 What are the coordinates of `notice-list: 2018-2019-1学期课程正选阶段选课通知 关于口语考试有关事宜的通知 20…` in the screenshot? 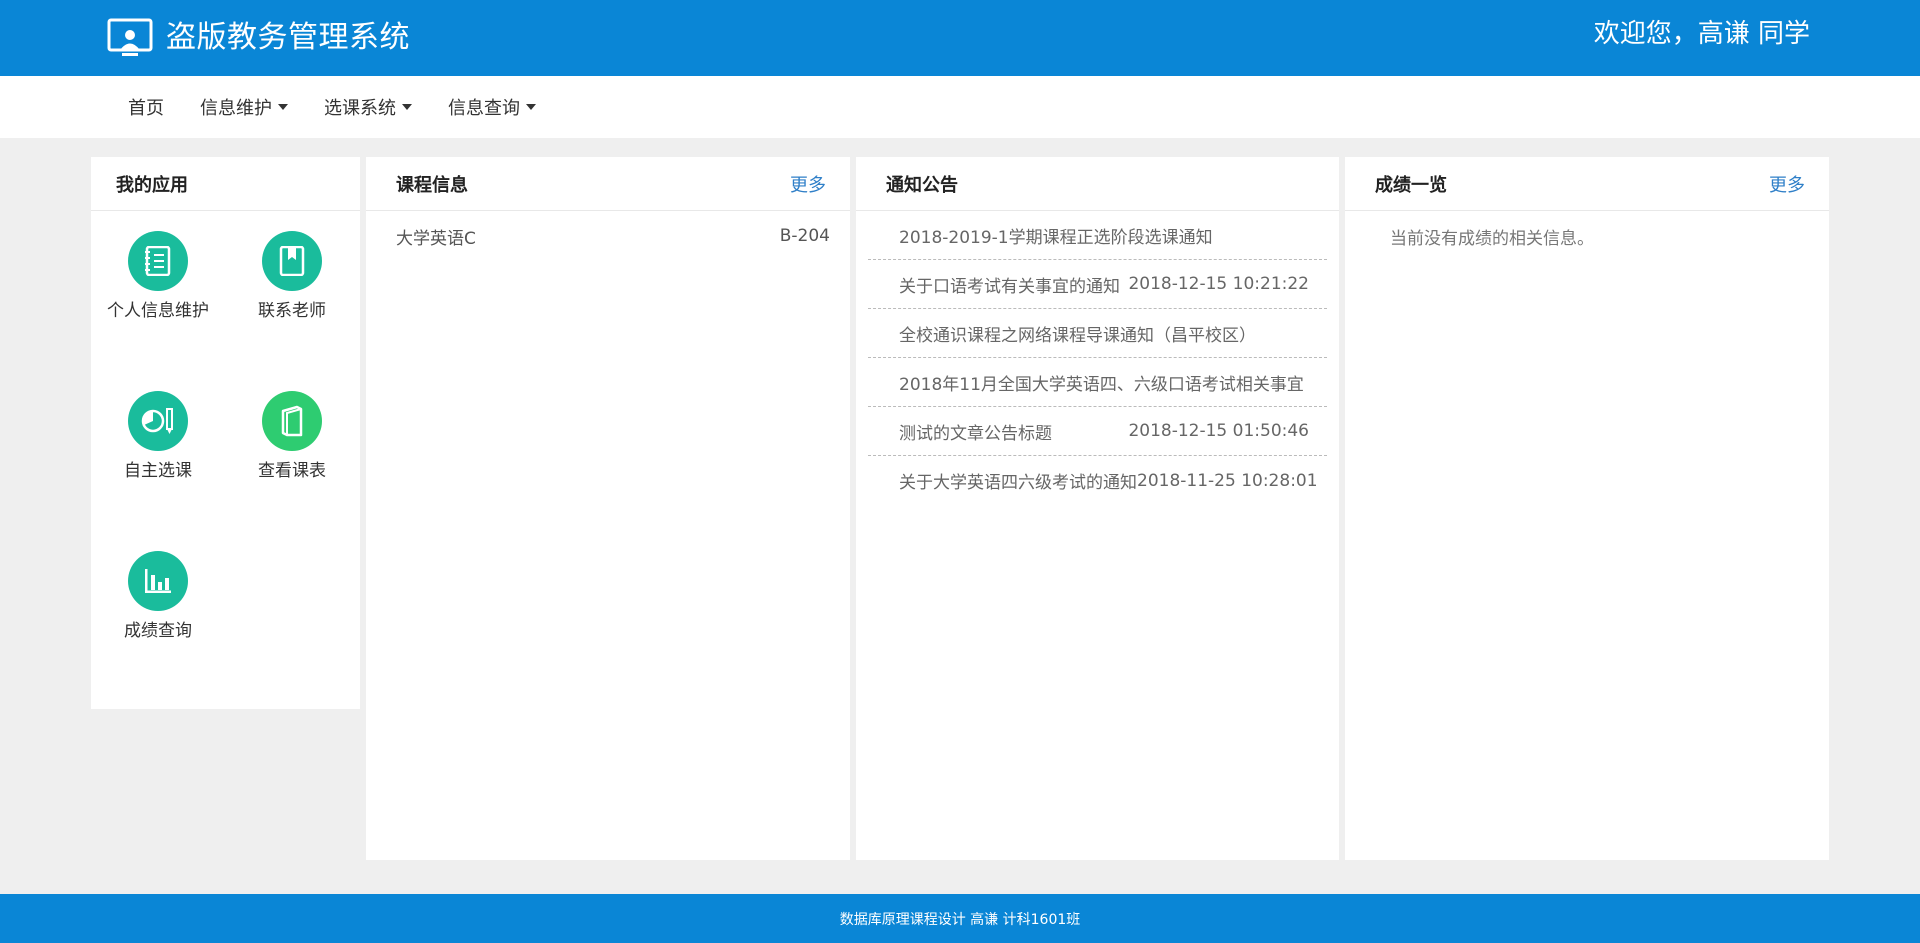 It's located at (1097, 358).